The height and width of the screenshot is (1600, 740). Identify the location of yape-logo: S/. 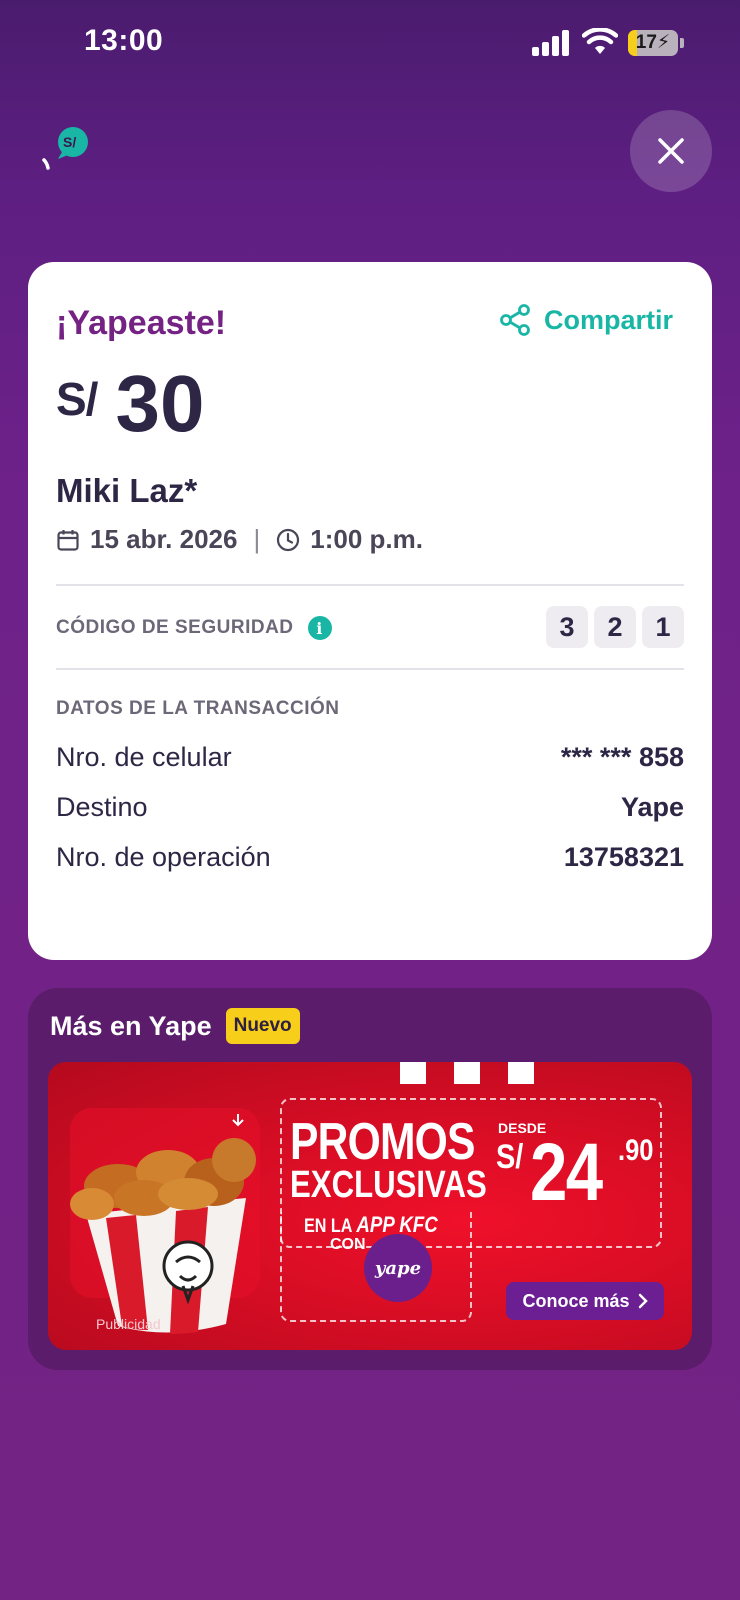
(66, 152).